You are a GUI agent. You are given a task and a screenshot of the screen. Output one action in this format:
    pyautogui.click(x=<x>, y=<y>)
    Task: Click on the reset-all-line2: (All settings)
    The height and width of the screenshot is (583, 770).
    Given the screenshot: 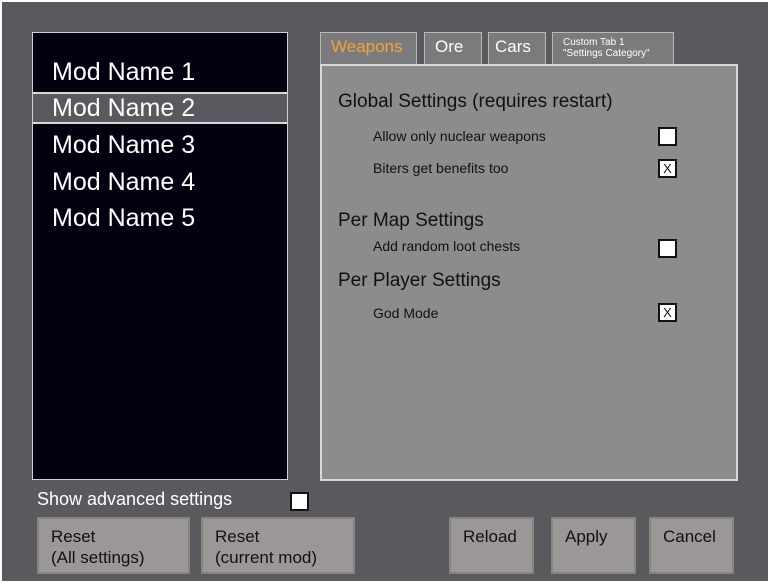 What is the action you would take?
    pyautogui.click(x=98, y=557)
    